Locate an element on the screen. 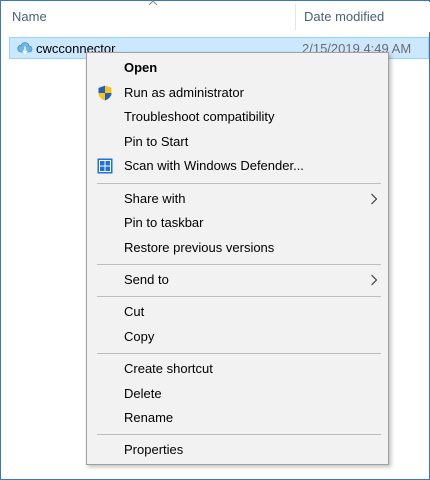 This screenshot has width=430, height=480. menu-item-open: Open is located at coordinates (237, 68).